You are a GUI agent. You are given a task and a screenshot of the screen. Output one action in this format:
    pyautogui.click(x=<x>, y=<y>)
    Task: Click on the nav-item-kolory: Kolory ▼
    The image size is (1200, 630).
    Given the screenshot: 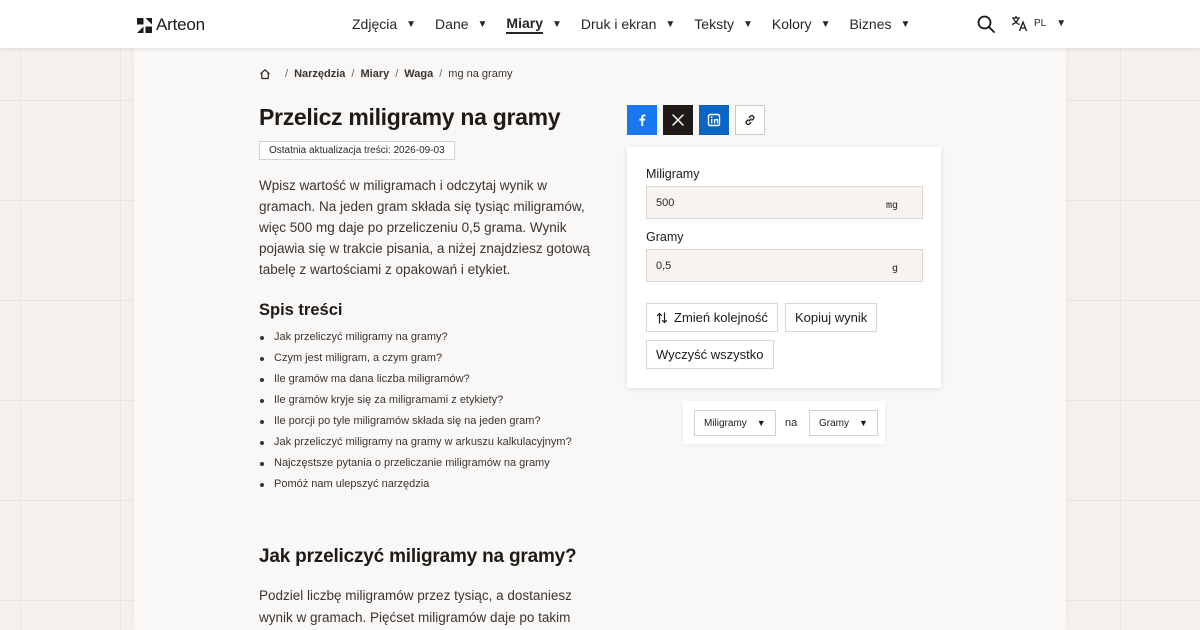 What is the action you would take?
    pyautogui.click(x=801, y=24)
    